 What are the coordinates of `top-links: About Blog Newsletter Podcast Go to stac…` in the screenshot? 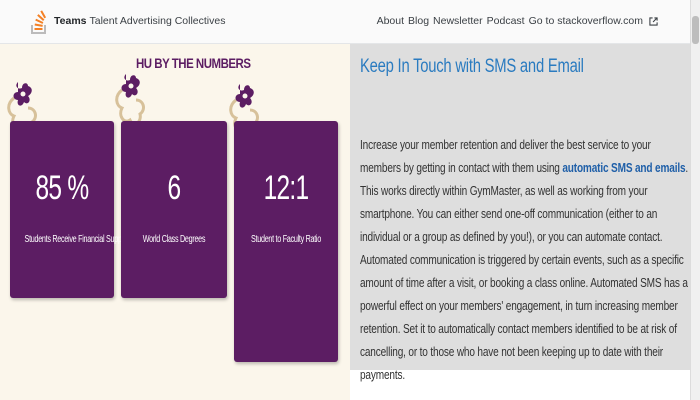 It's located at (517, 21).